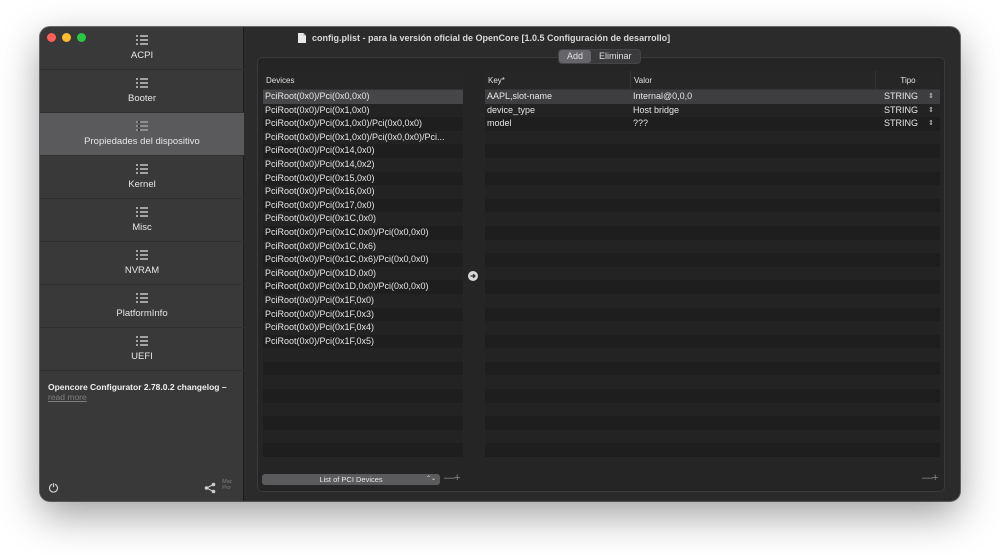 The width and height of the screenshot is (1000, 555). What do you see at coordinates (363, 206) in the screenshot?
I see `table-row: PciRoot(0x0)/Pci(0x17,0x0)` at bounding box center [363, 206].